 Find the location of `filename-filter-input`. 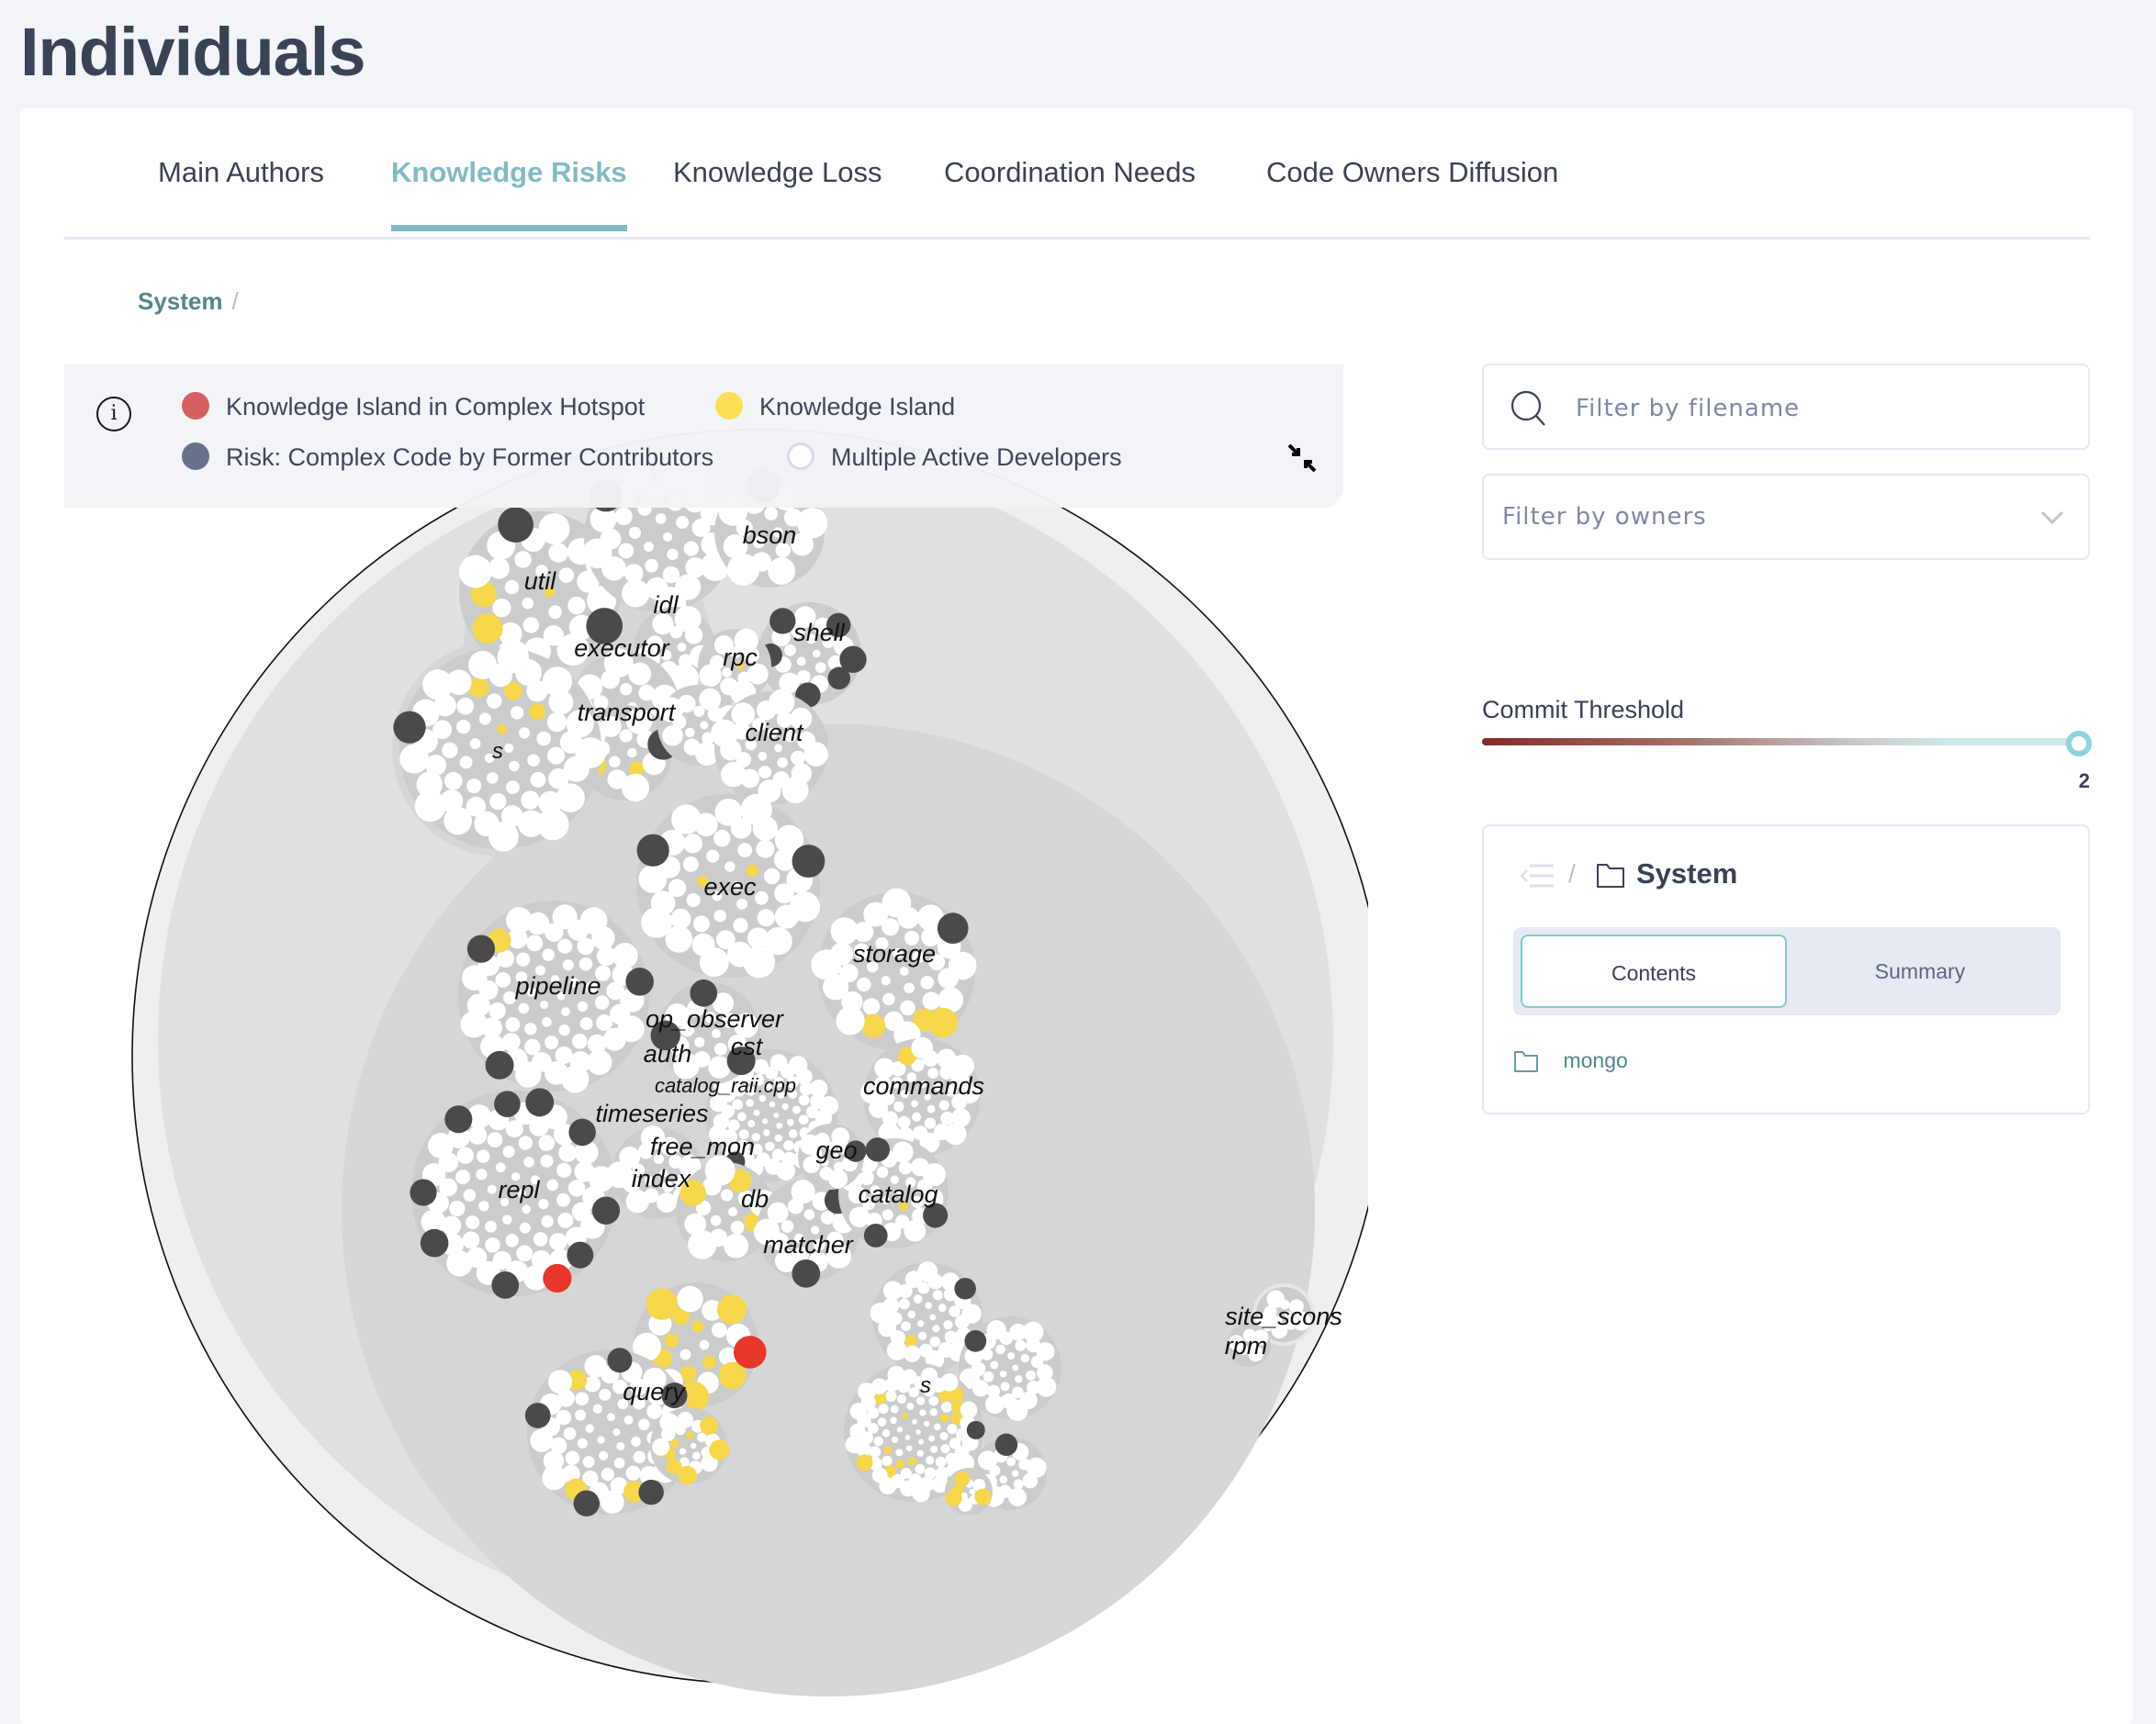

filename-filter-input is located at coordinates (1815, 408).